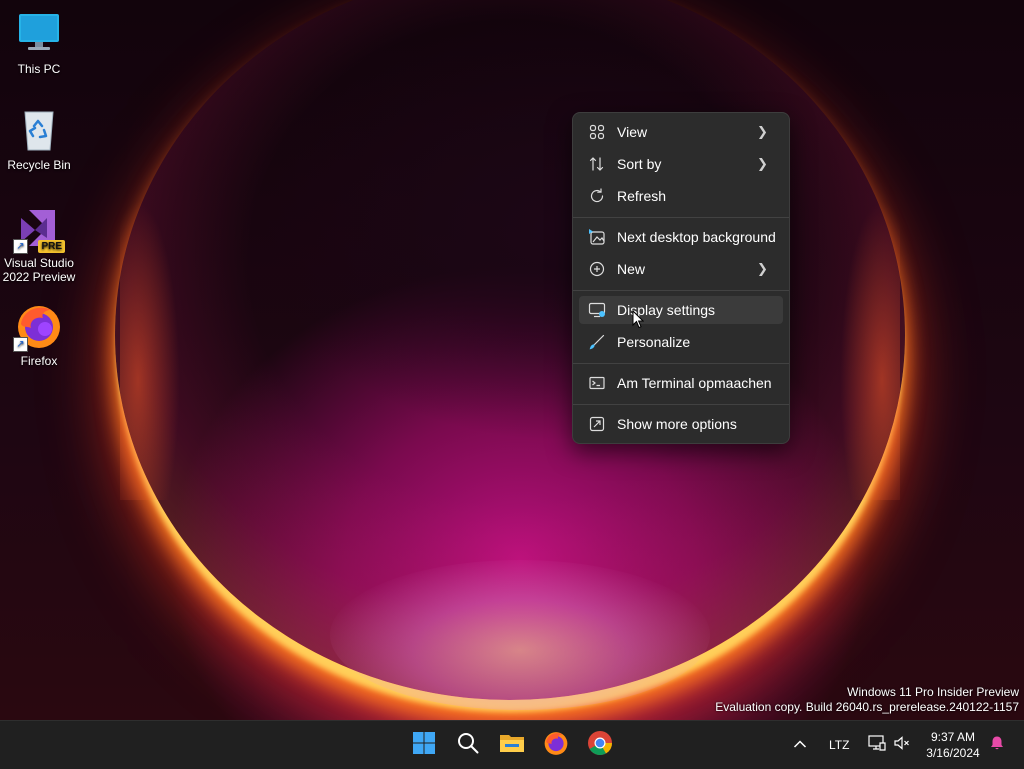 This screenshot has width=1024, height=769. Describe the element at coordinates (677, 424) in the screenshot. I see `menu-item-label: Show more options` at that location.